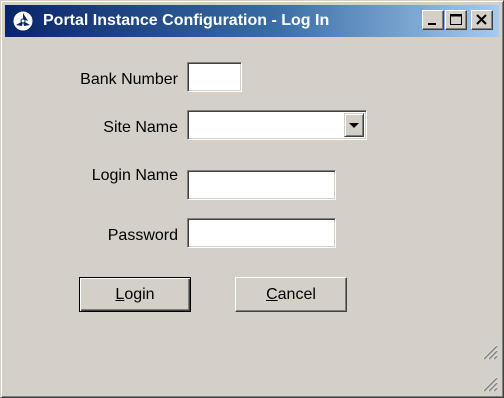 The image size is (504, 398). I want to click on maximize-icon, so click(456, 19).